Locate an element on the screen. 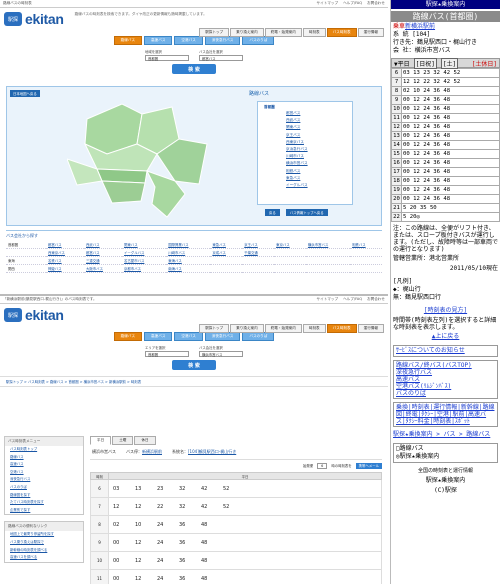 This screenshot has width=500, height=584. nav-timetable: 時刻表 is located at coordinates (314, 32).